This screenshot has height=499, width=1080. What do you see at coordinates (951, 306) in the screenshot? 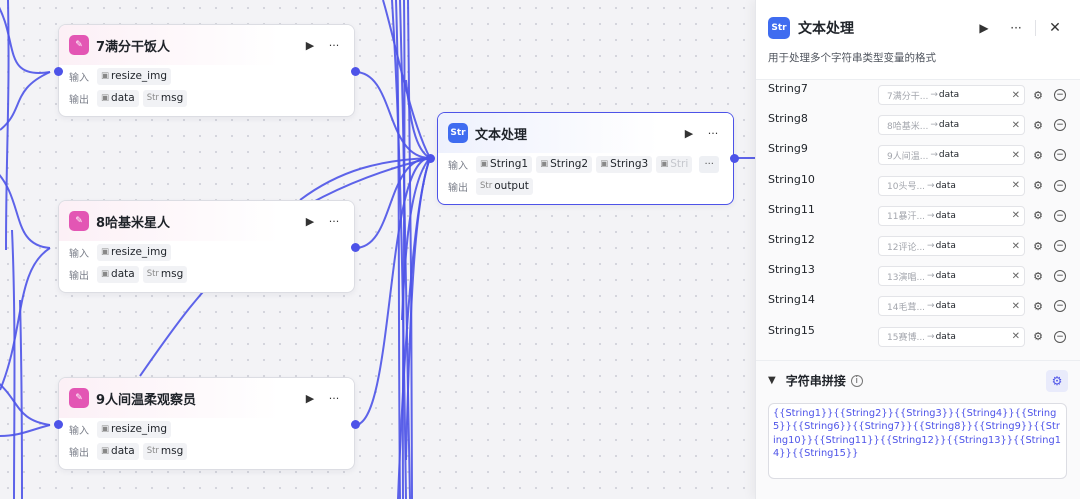
I see `variable-reference: 14毛茸... → data ✕` at bounding box center [951, 306].